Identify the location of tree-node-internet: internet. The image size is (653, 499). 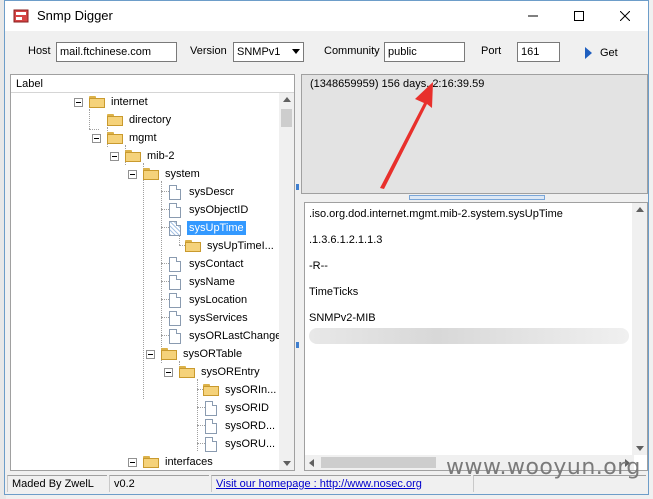
(112, 102).